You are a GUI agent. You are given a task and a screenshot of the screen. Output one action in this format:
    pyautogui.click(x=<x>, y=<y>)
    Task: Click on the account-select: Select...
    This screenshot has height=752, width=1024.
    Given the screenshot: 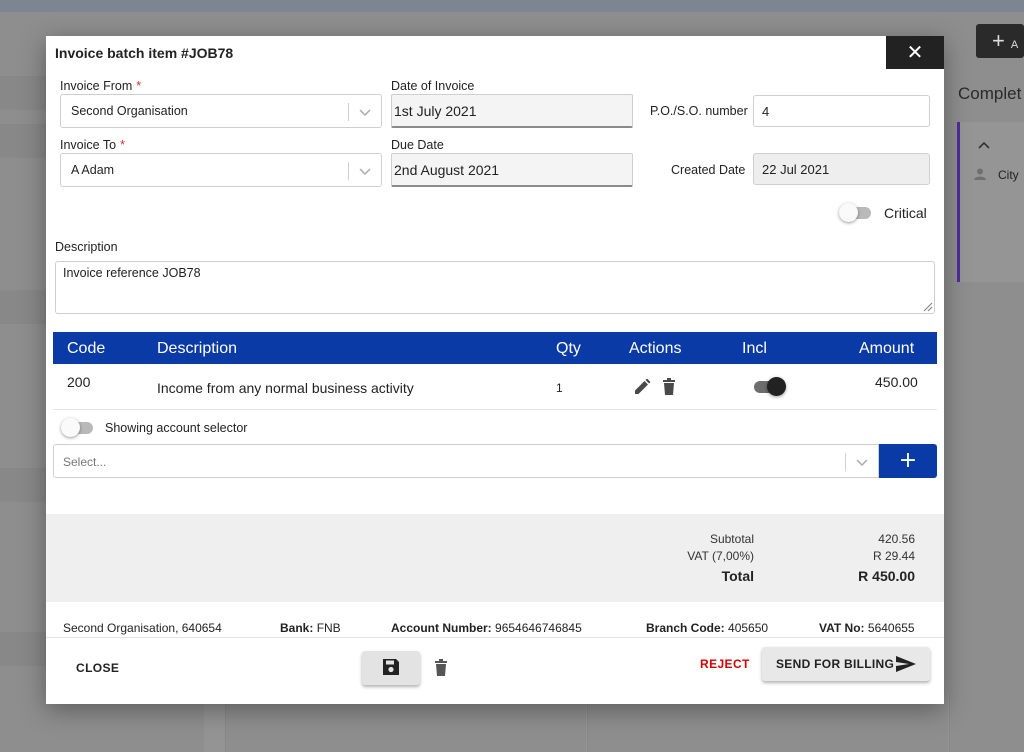 What is the action you would take?
    pyautogui.click(x=466, y=461)
    